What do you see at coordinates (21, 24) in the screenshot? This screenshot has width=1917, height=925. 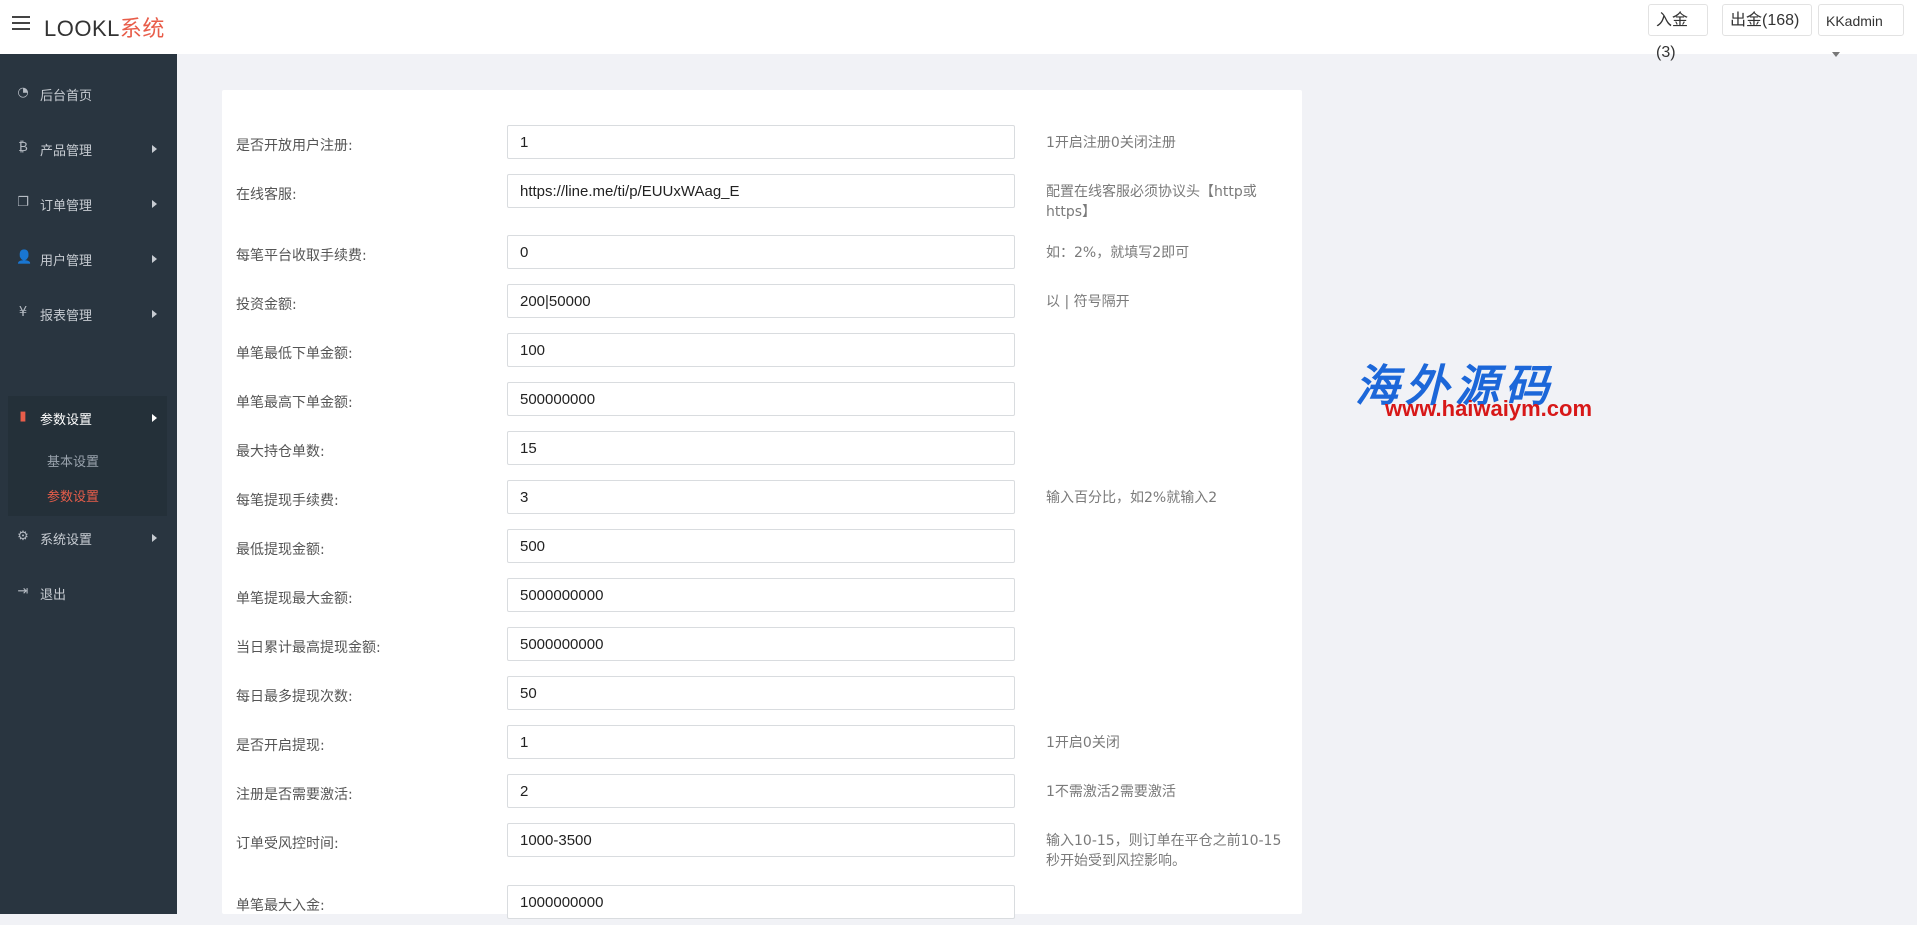 I see `menu-toggle-icon` at bounding box center [21, 24].